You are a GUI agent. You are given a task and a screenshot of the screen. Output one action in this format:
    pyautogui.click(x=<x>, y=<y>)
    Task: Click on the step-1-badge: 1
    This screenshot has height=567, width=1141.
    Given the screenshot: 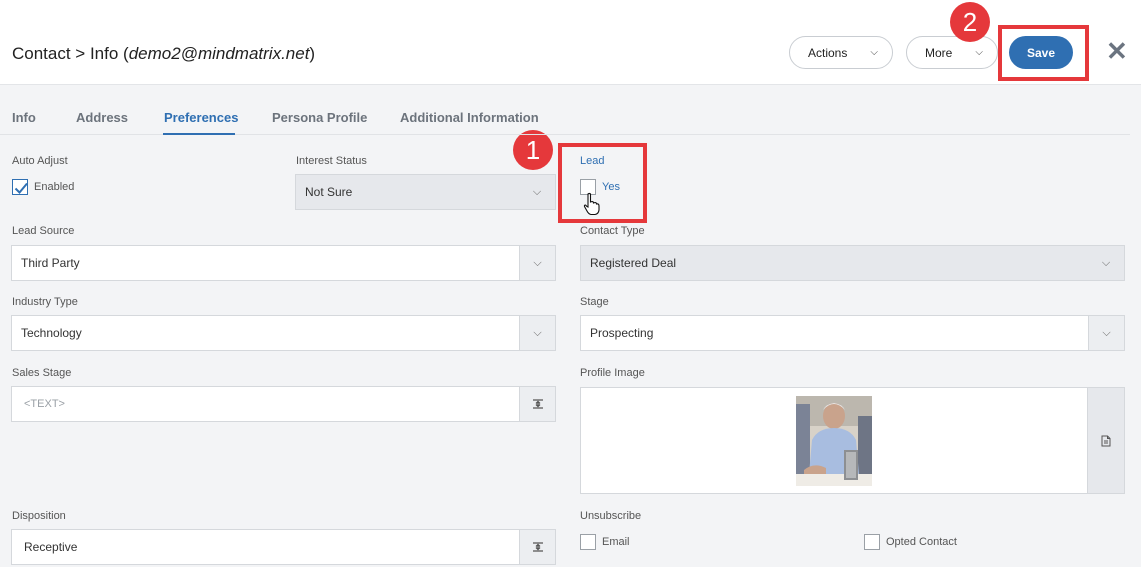 What is the action you would take?
    pyautogui.click(x=533, y=150)
    